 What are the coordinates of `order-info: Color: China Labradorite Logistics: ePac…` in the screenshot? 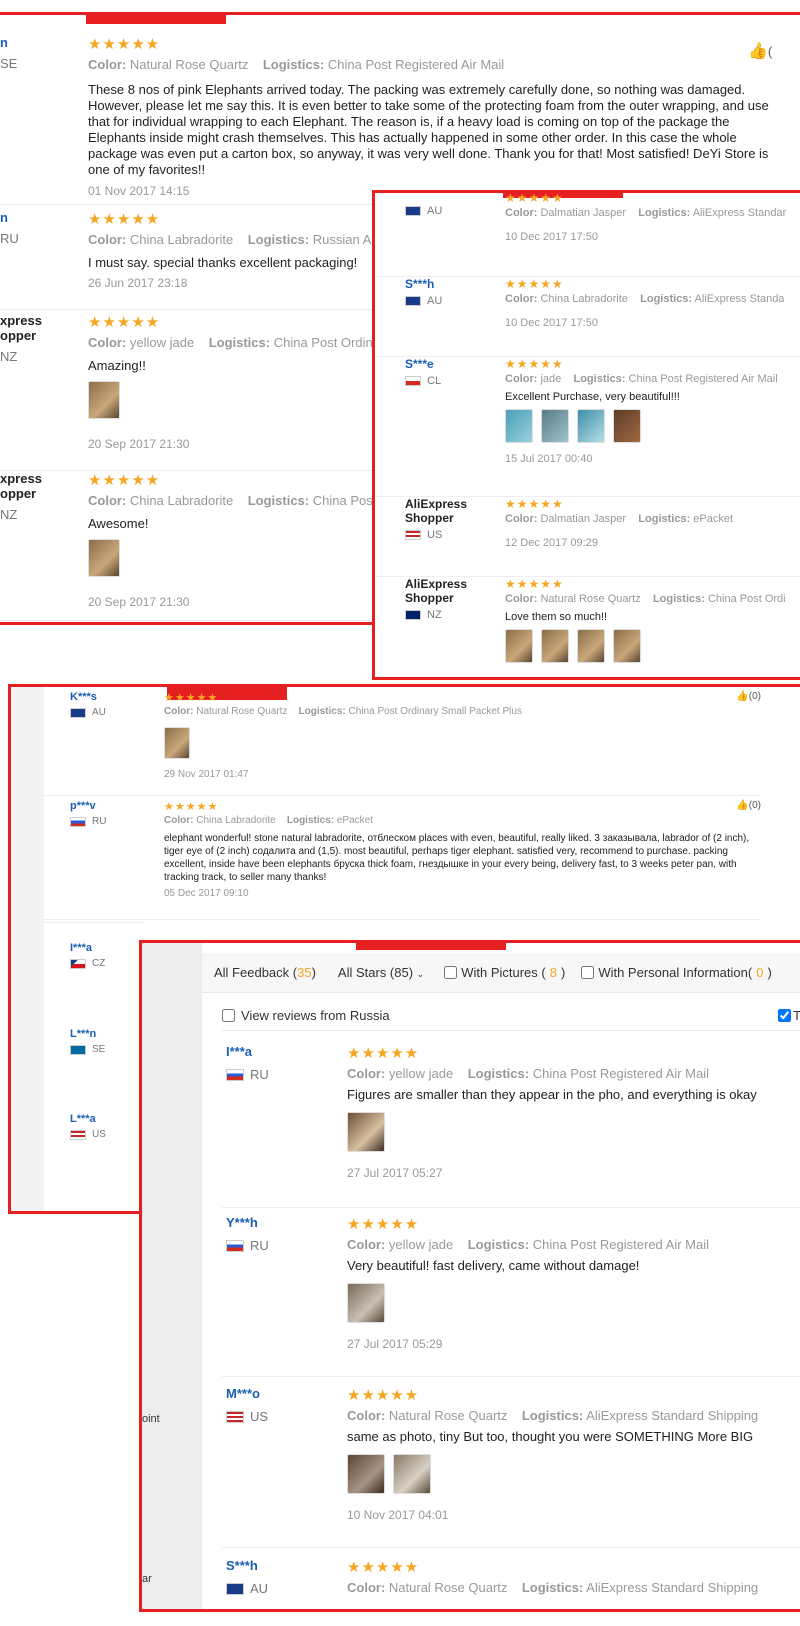 It's located at (269, 820).